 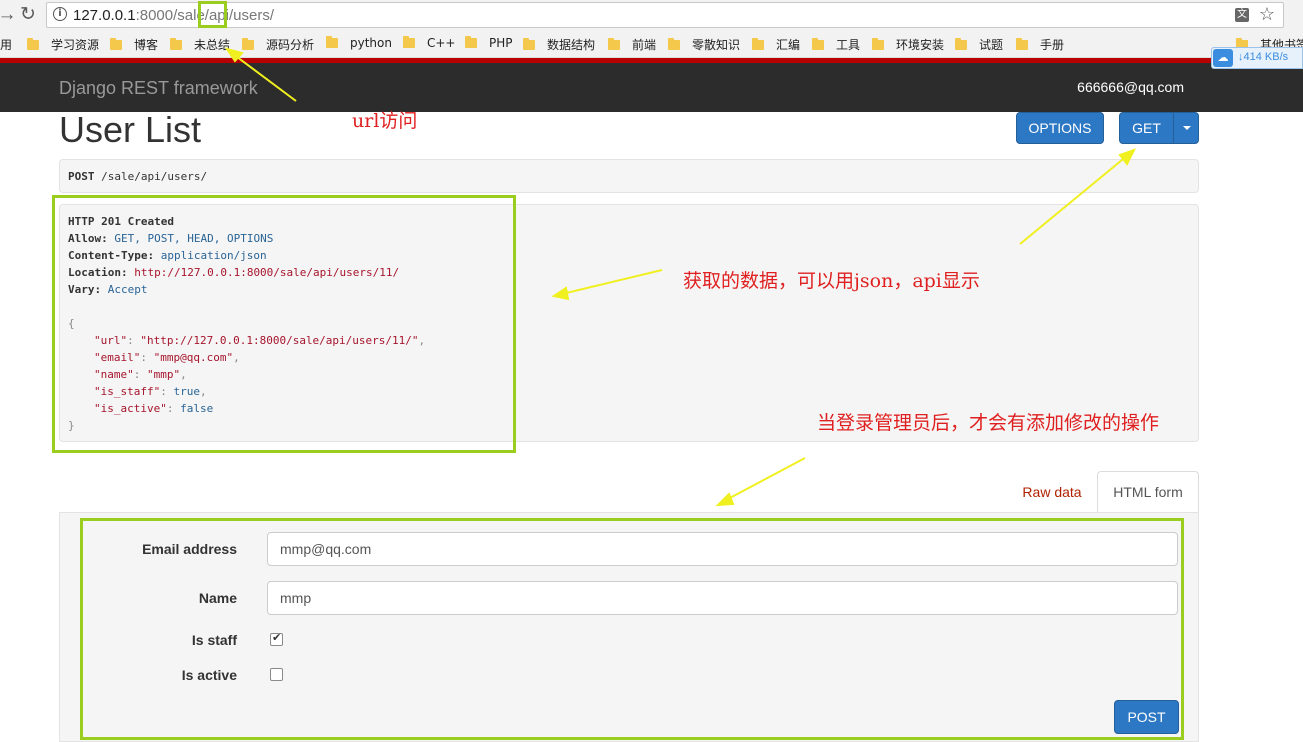 I want to click on arrow-url, so click(x=264, y=77).